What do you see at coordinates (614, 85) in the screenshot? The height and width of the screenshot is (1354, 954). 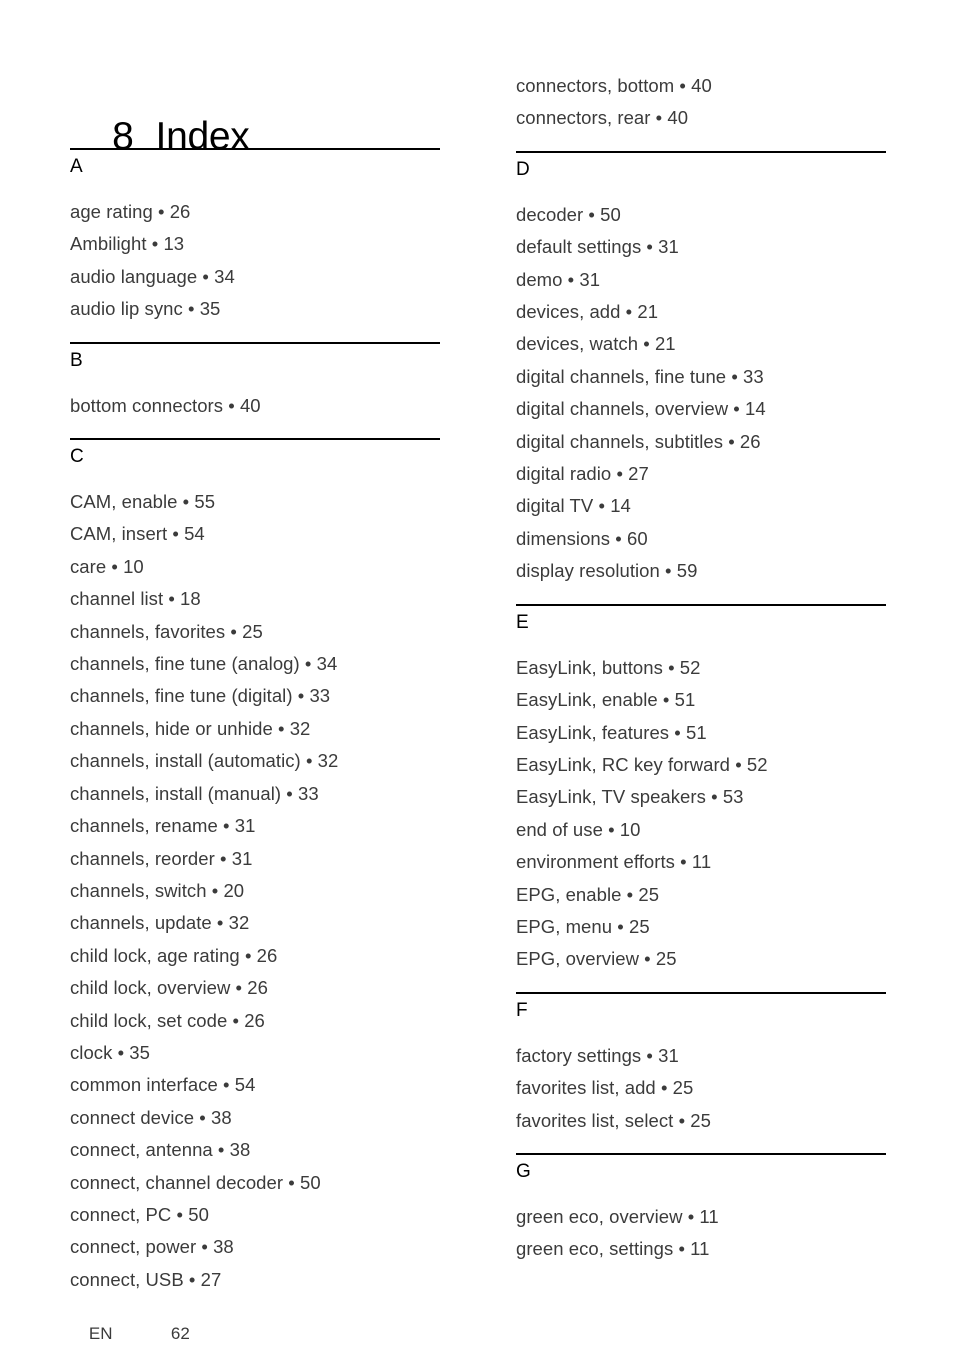 I see `index-entry: connectors, bottom • 40` at bounding box center [614, 85].